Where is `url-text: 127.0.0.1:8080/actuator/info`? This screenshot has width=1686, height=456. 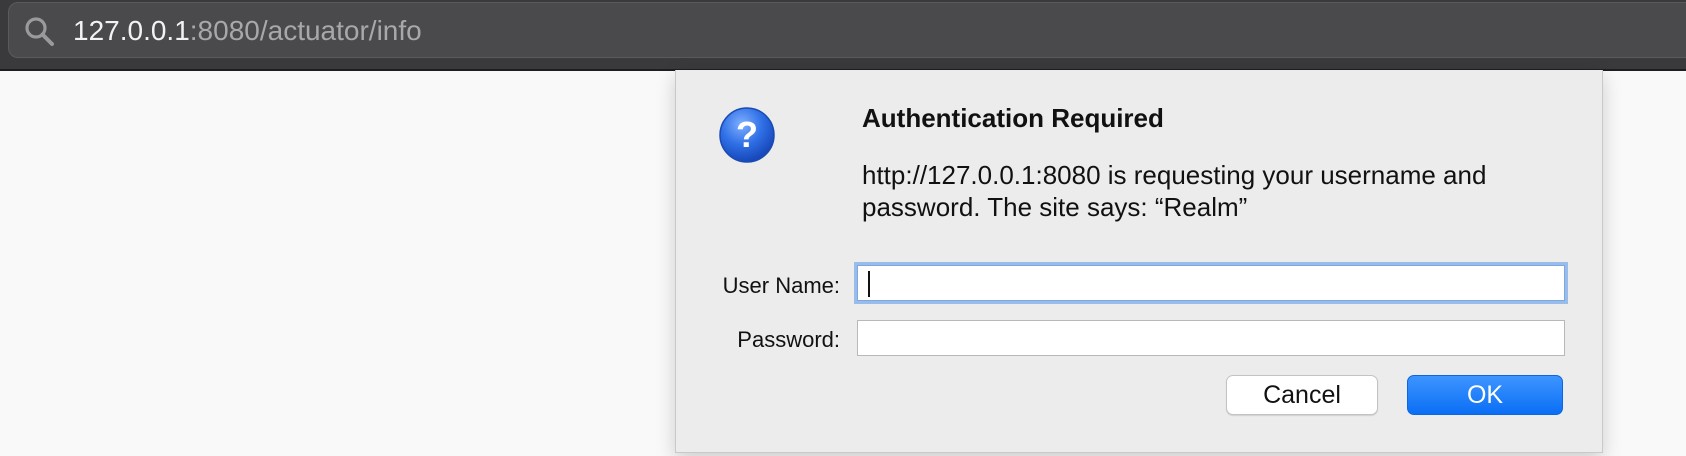
url-text: 127.0.0.1:8080/actuator/info is located at coordinates (247, 31).